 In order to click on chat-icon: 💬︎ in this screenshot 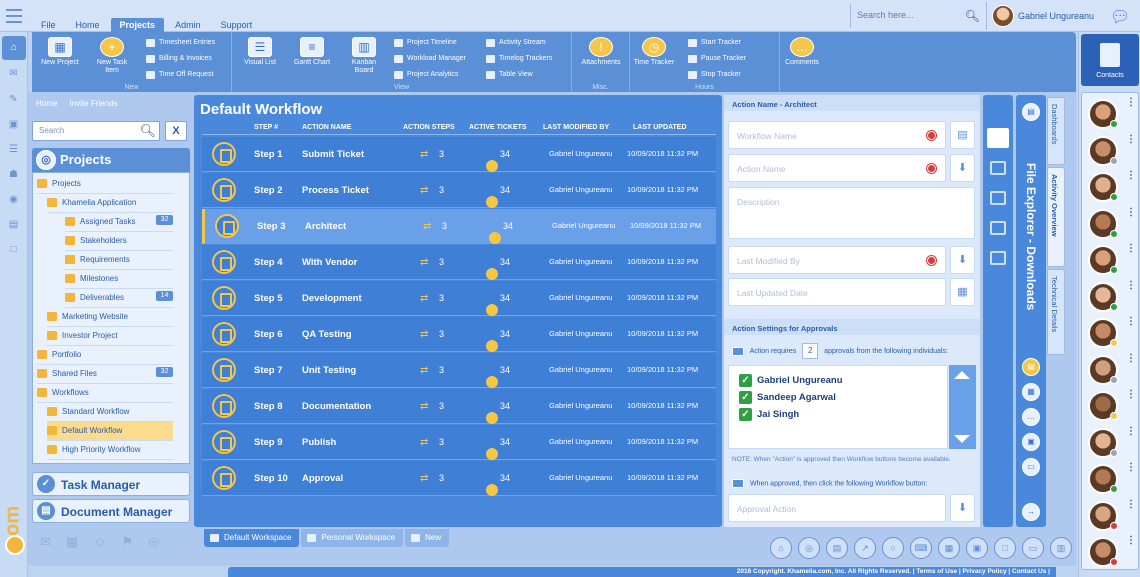, I will do `click(1120, 17)`.